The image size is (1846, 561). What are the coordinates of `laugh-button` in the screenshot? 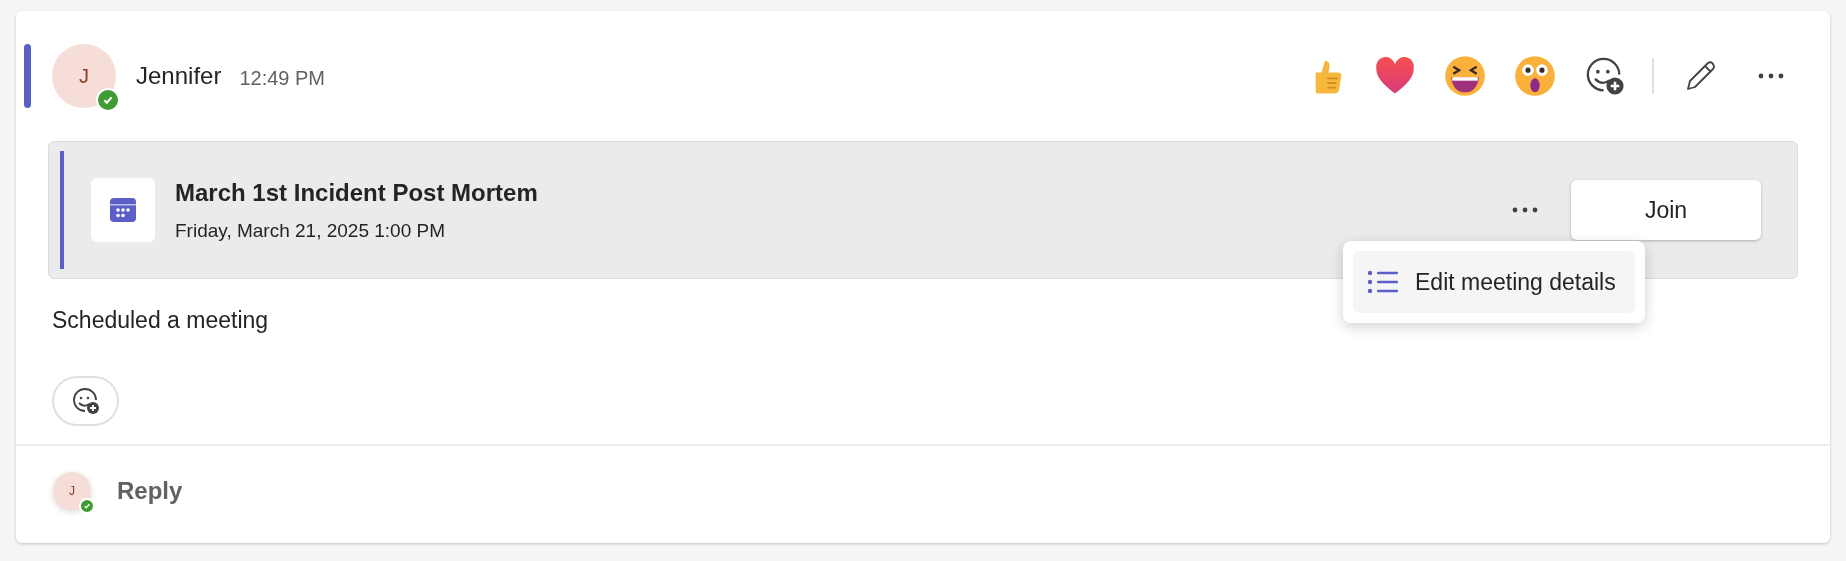 It's located at (1465, 76).